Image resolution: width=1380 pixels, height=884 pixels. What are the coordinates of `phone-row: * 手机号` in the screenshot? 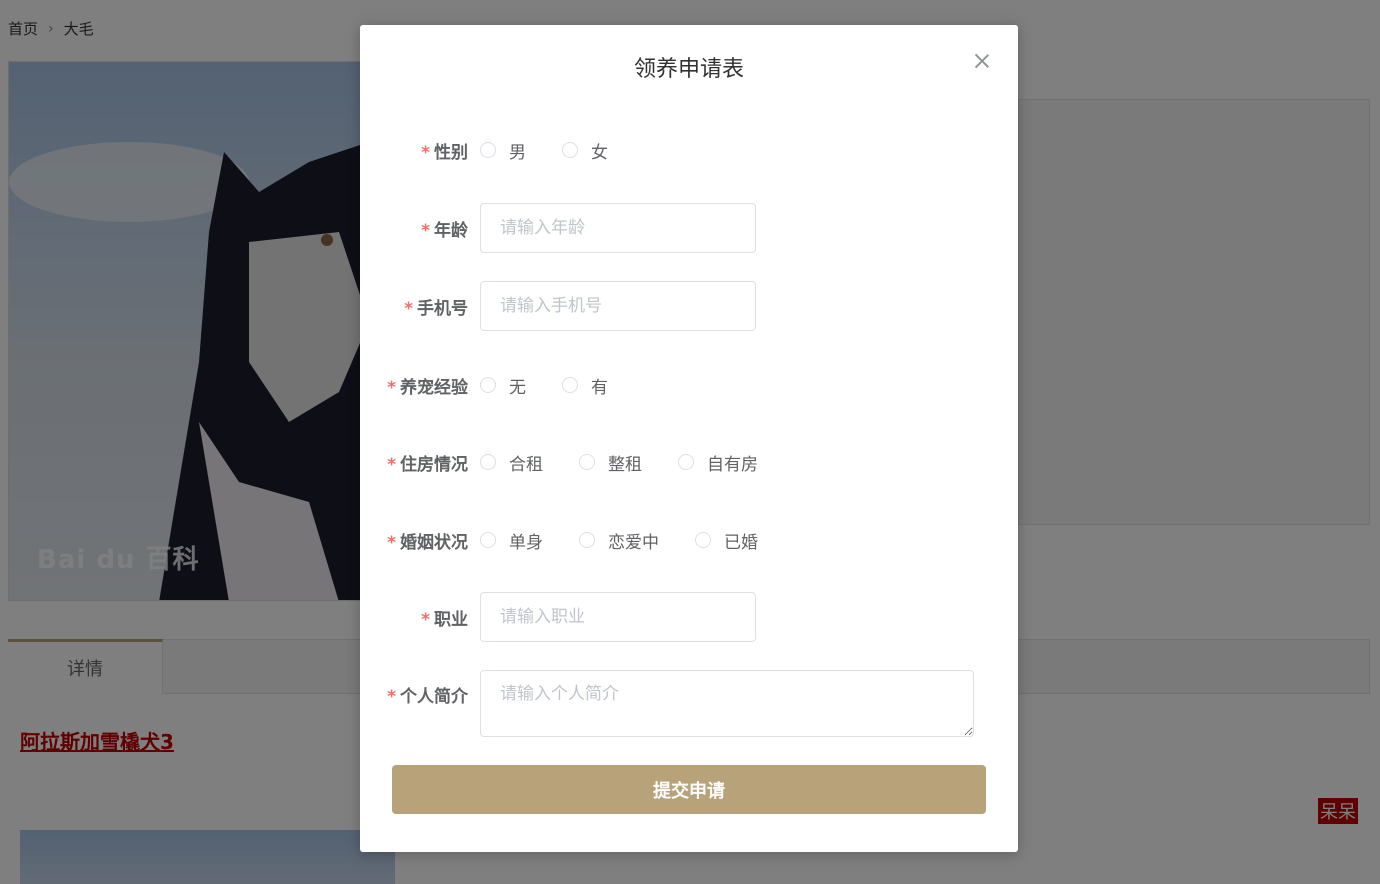 It's located at (689, 306).